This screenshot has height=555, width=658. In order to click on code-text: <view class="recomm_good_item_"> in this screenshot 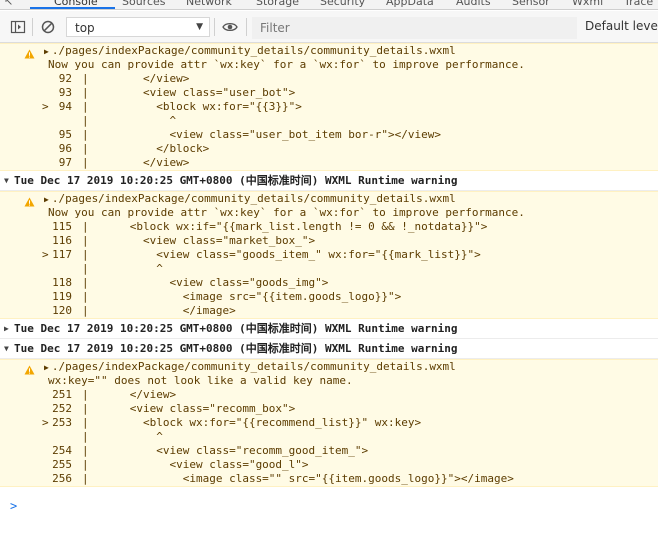, I will do `click(229, 450)`.